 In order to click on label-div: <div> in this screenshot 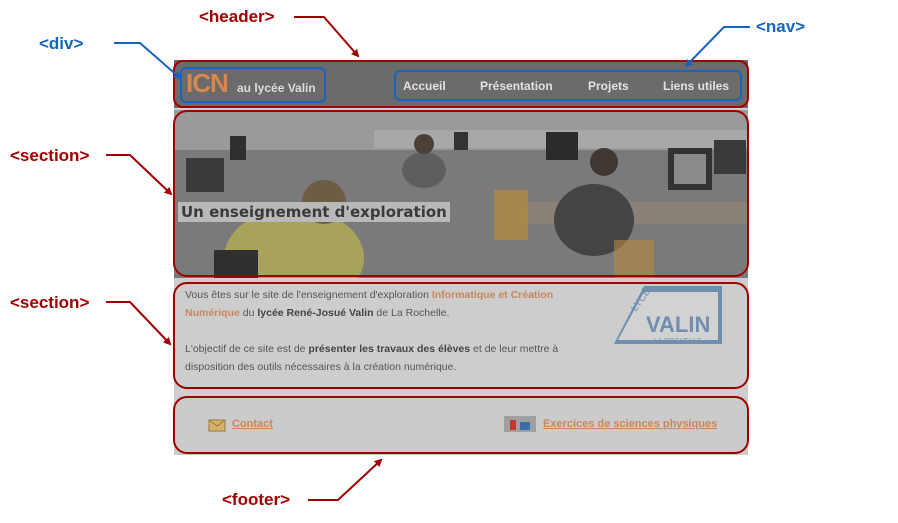, I will do `click(61, 43)`.